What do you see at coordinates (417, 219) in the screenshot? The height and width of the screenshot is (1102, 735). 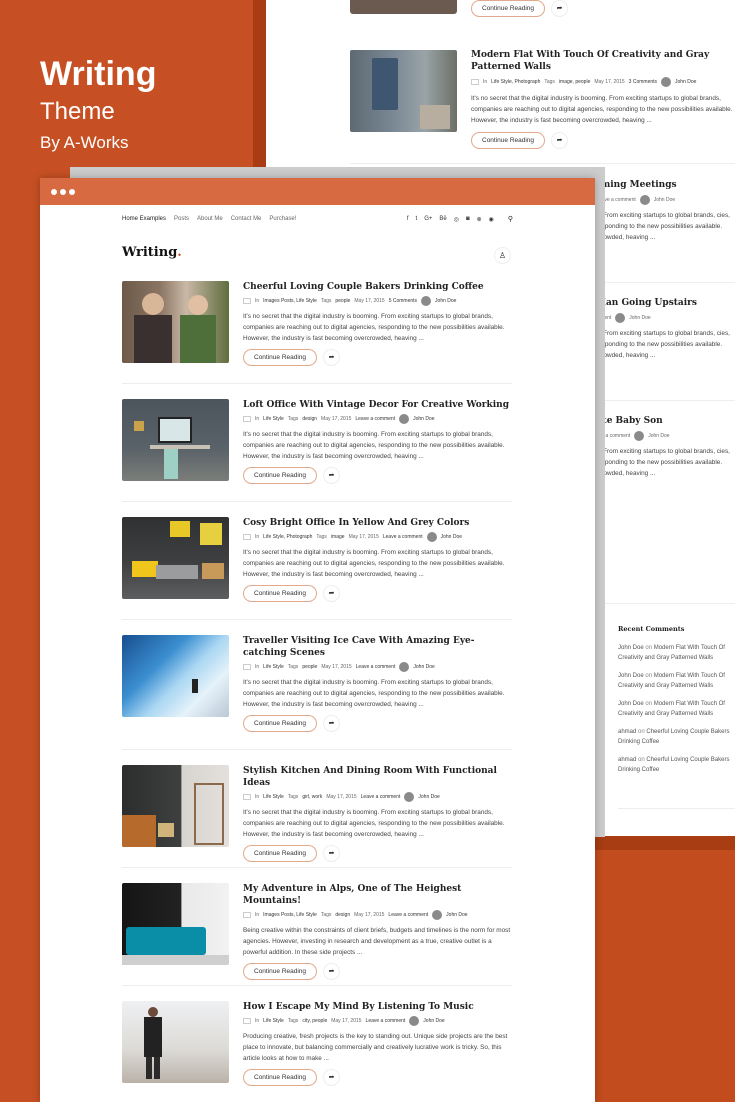 I see `twitter-icon: t` at bounding box center [417, 219].